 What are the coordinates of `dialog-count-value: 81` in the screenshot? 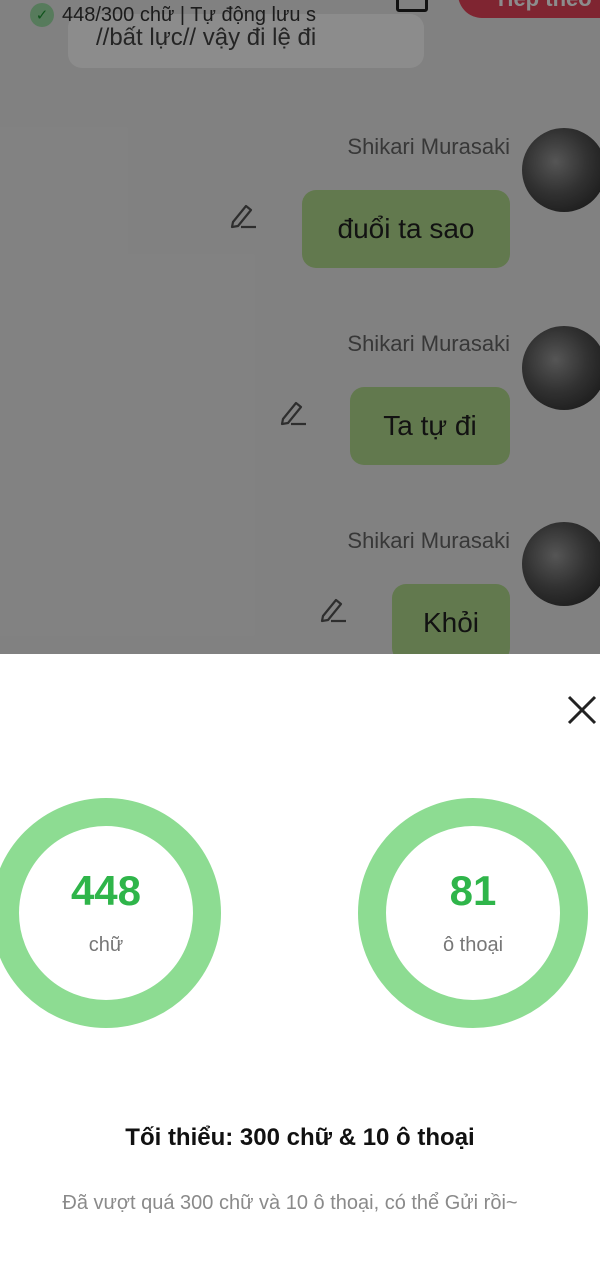 It's located at (473, 890).